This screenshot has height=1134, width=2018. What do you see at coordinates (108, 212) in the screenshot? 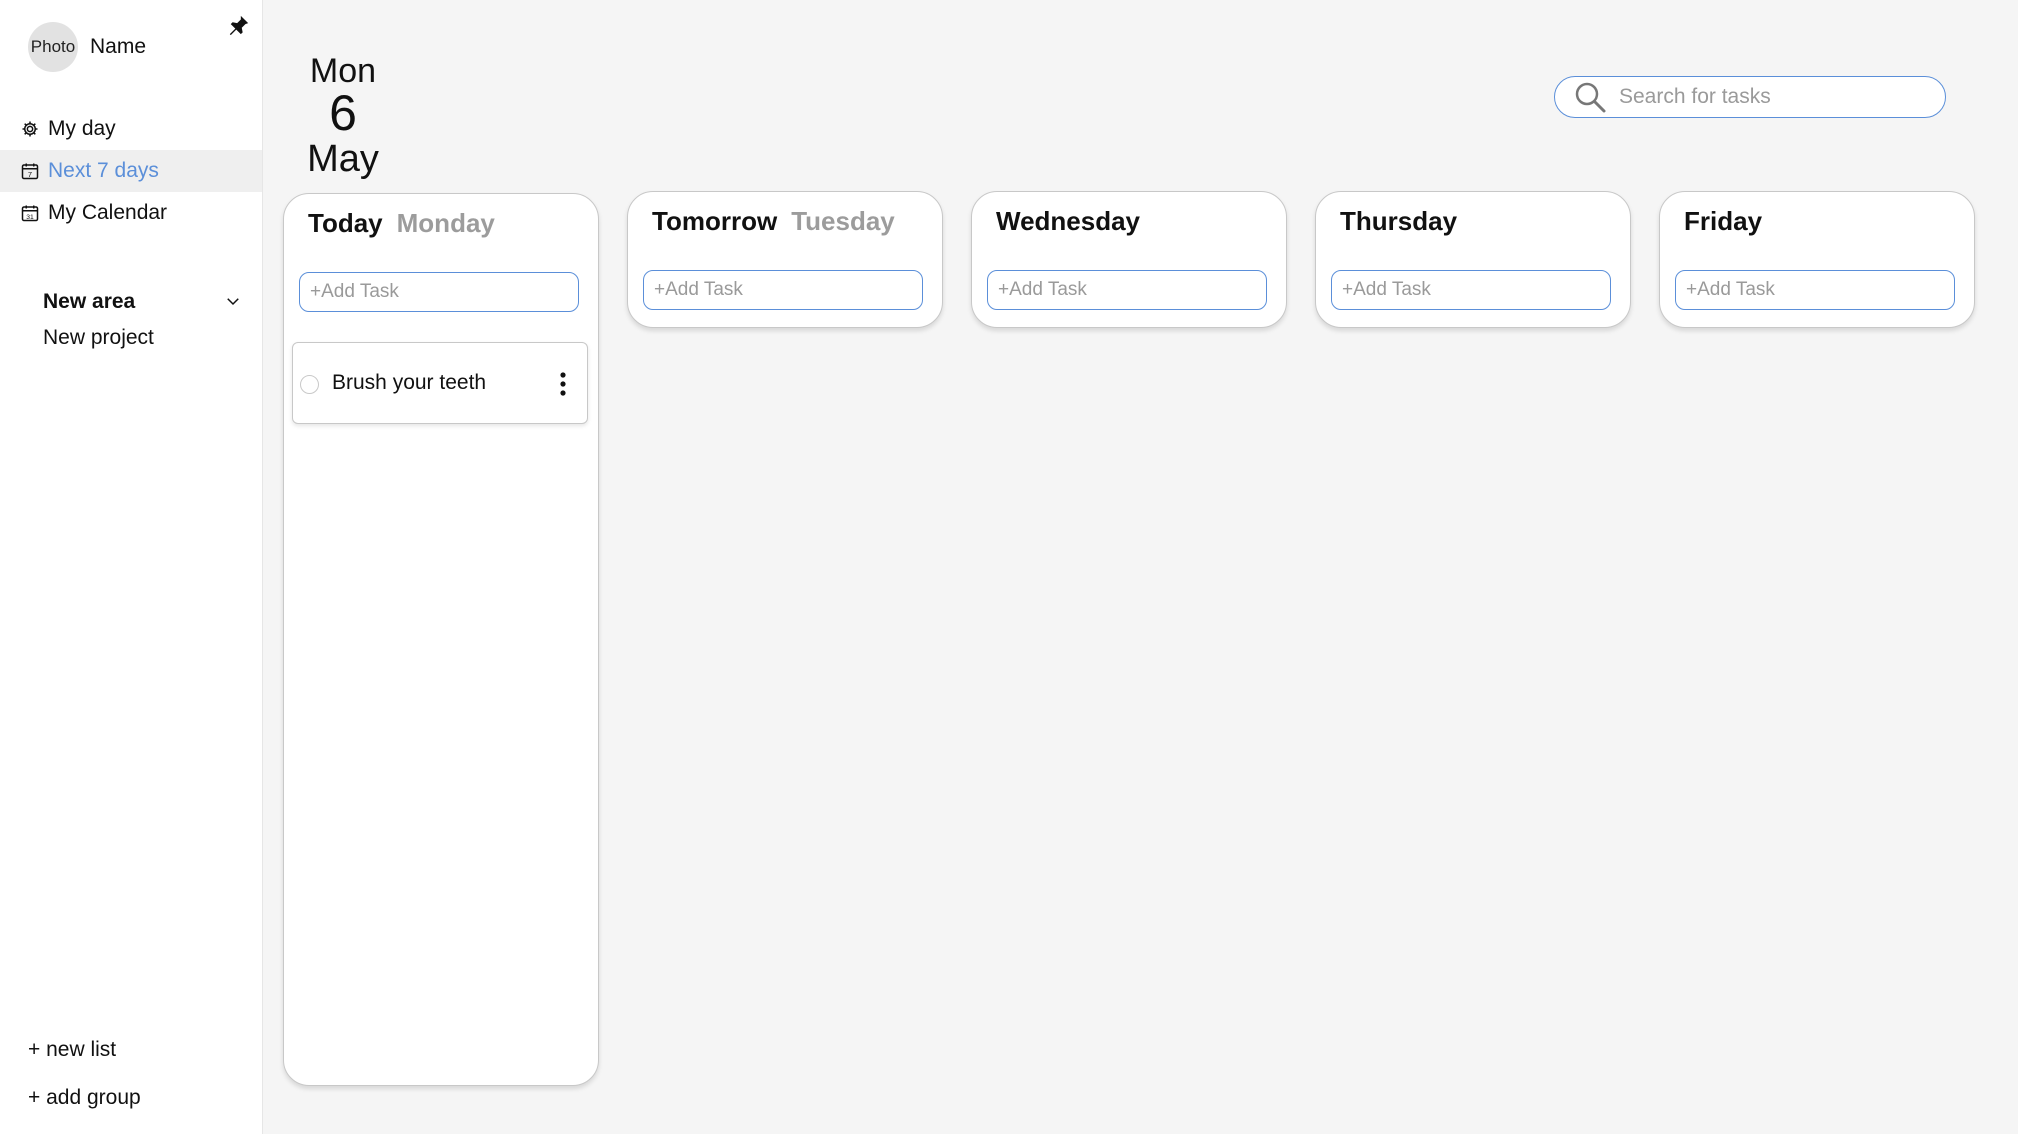
I see `sidebar-item-label: My Calendar` at bounding box center [108, 212].